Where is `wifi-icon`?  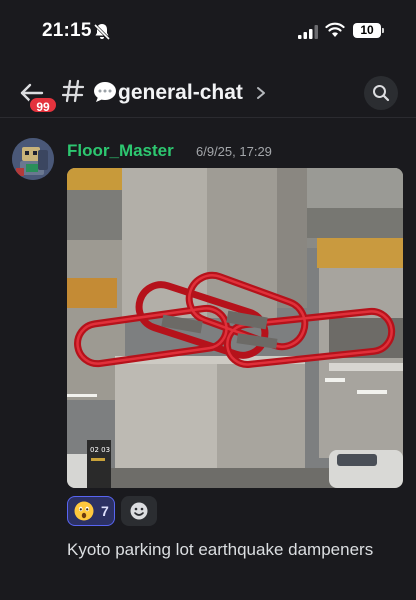
wifi-icon is located at coordinates (335, 29).